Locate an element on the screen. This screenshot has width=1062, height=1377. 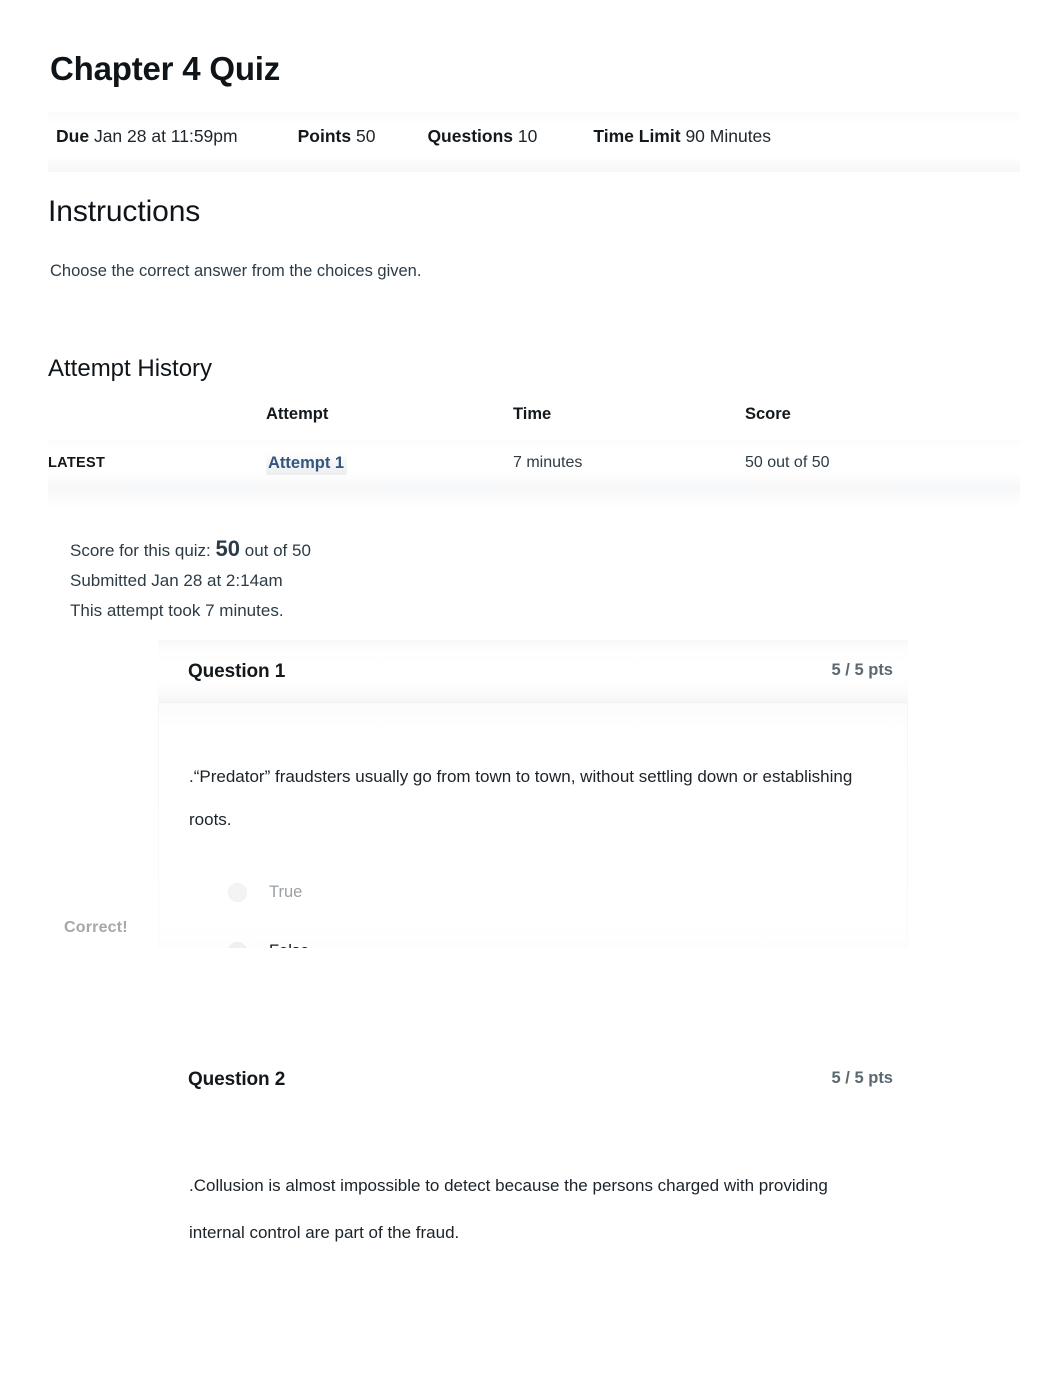
questions-label: Questions is located at coordinates (470, 136).